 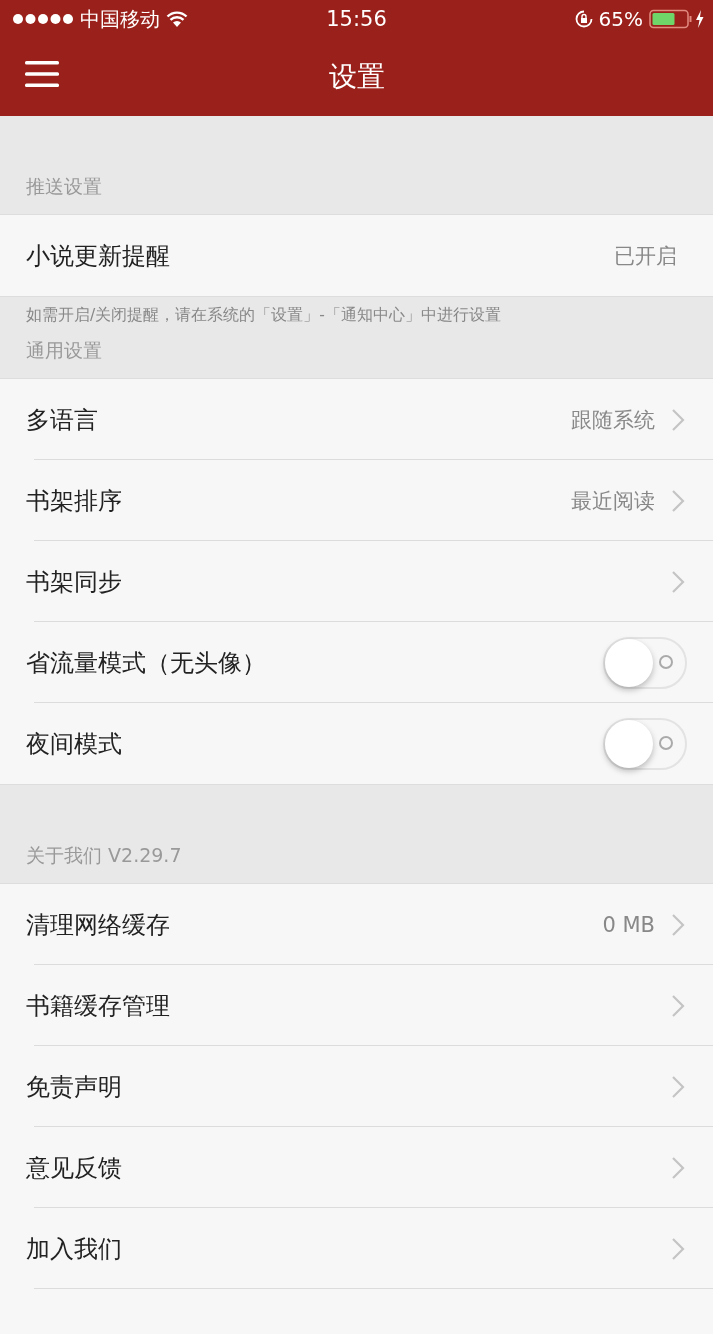 What do you see at coordinates (74, 1087) in the screenshot?
I see `row-label: 免责声明` at bounding box center [74, 1087].